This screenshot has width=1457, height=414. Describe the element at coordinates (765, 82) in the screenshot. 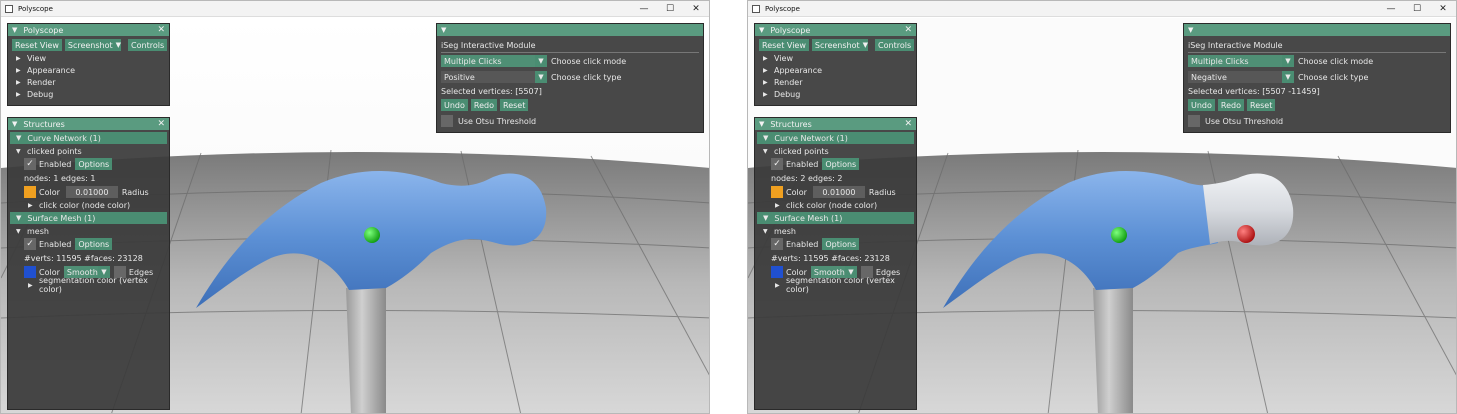

I see `expand-arrow-icon: ▶` at that location.